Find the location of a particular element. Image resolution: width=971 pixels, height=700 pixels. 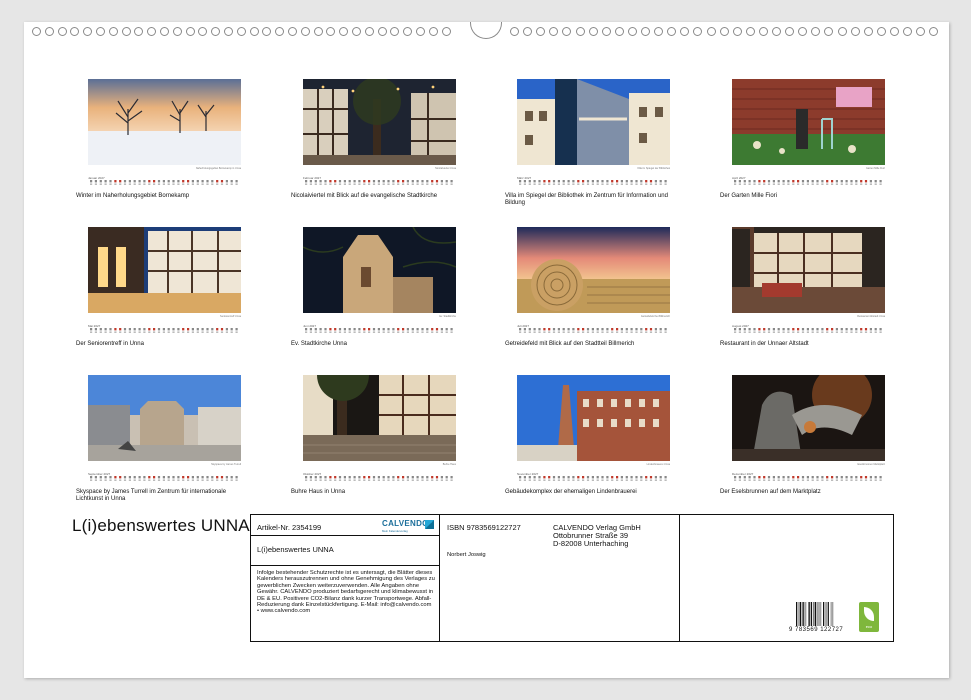

month-caption: Buhre Haus in Unna is located at coordinates (318, 492).